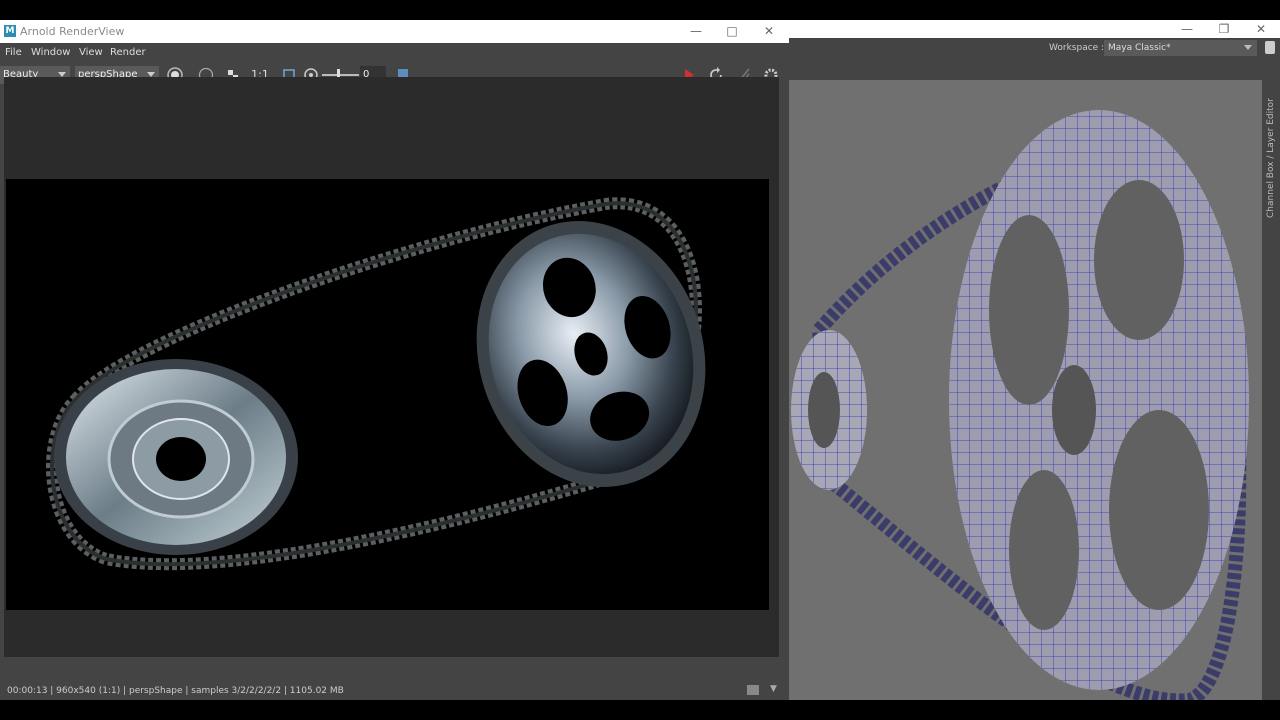  What do you see at coordinates (1224, 29) in the screenshot?
I see `maya-restore-button: ❐` at bounding box center [1224, 29].